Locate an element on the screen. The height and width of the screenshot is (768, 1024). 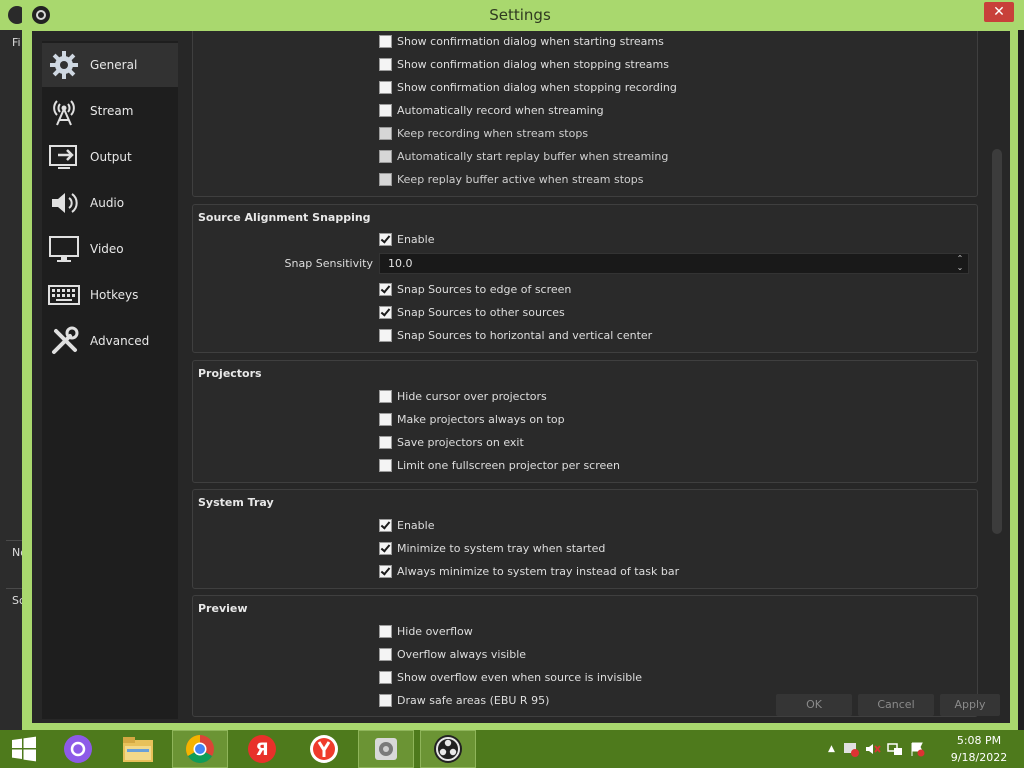
checkbox-tray-enable: Enable is located at coordinates (406, 525).